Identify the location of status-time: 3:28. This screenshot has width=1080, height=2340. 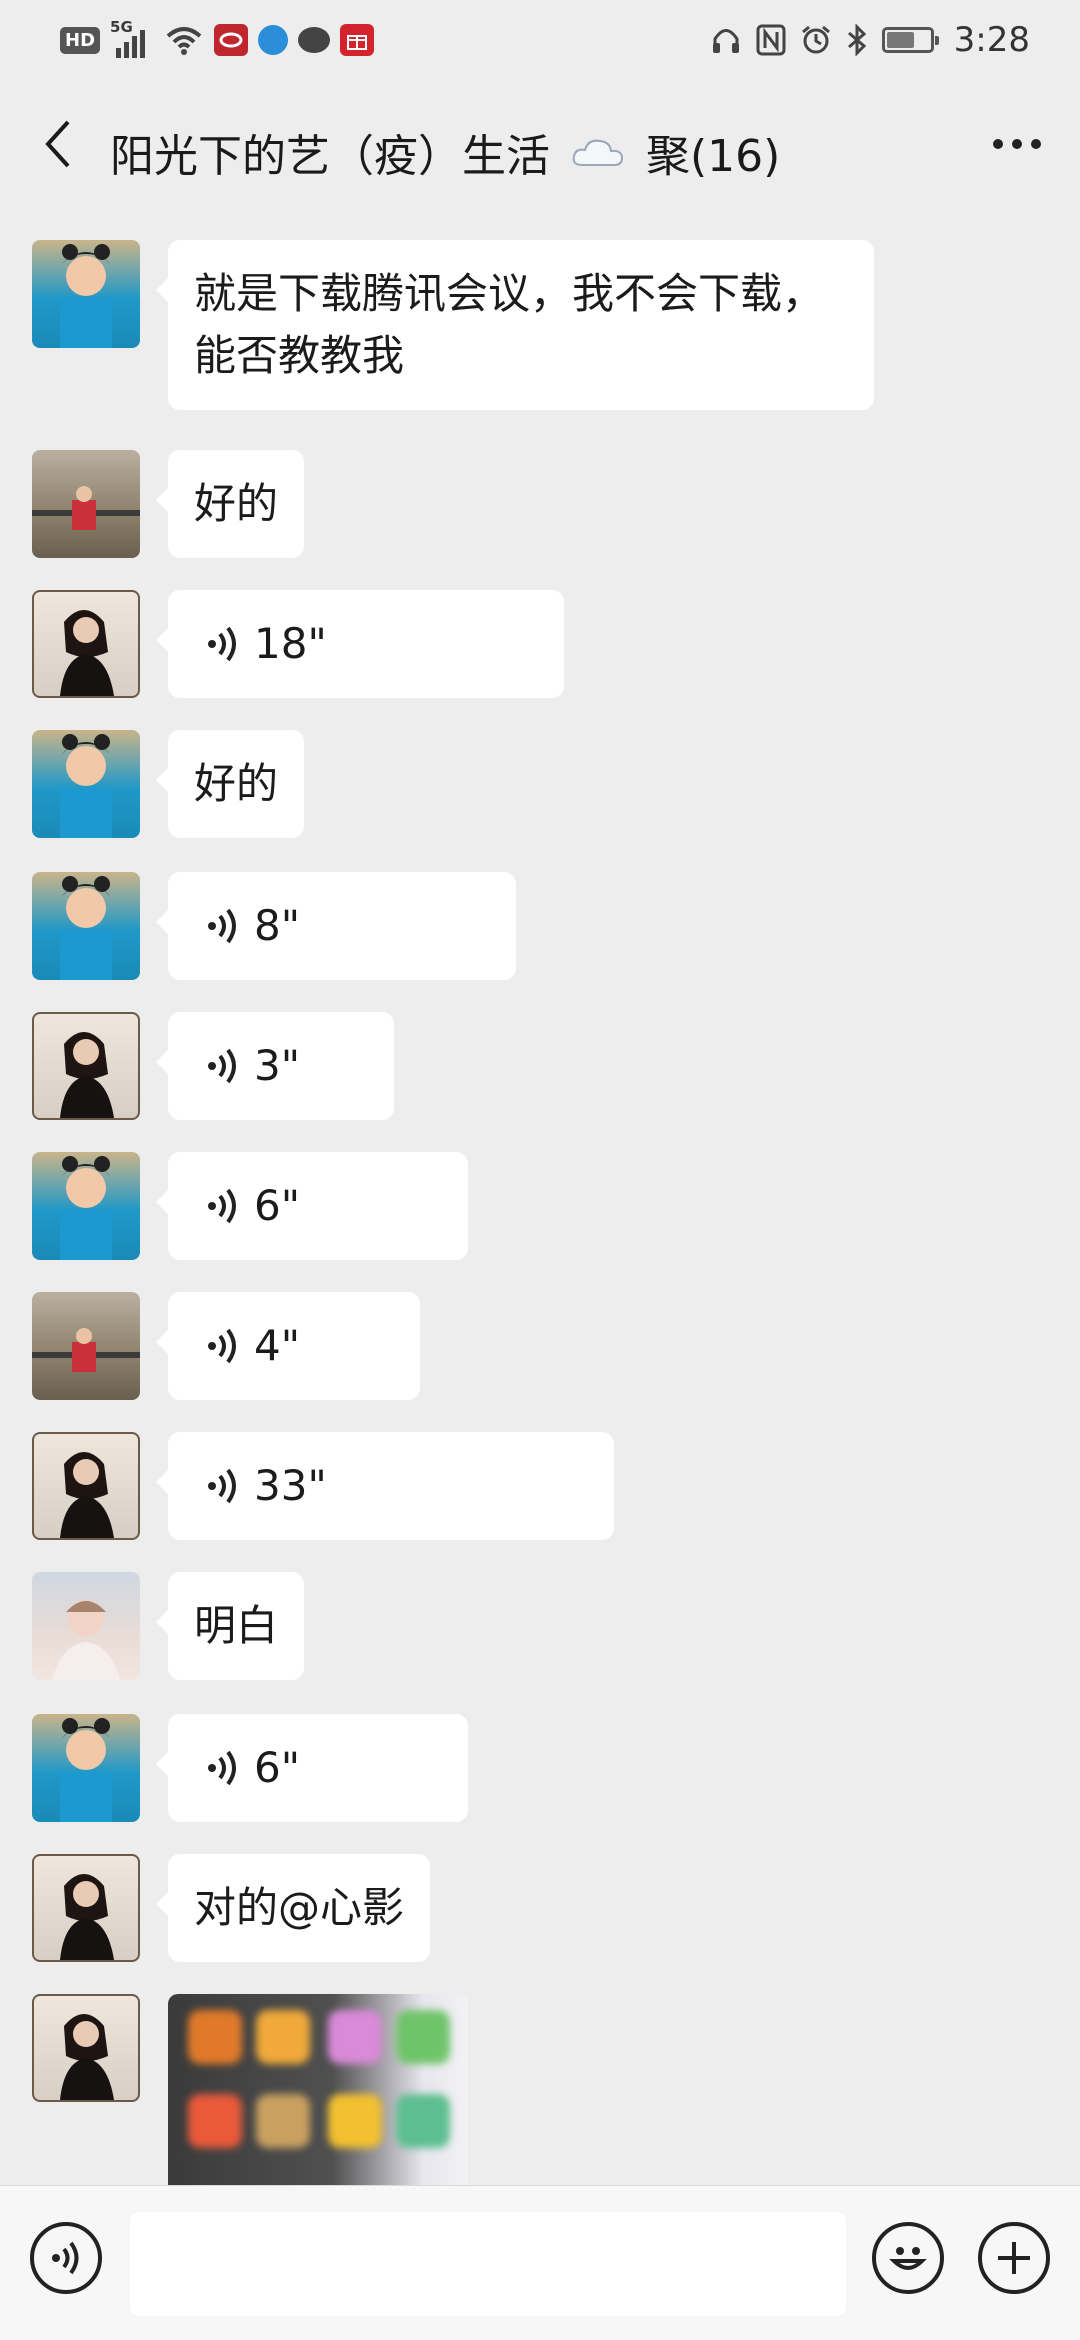
(991, 40).